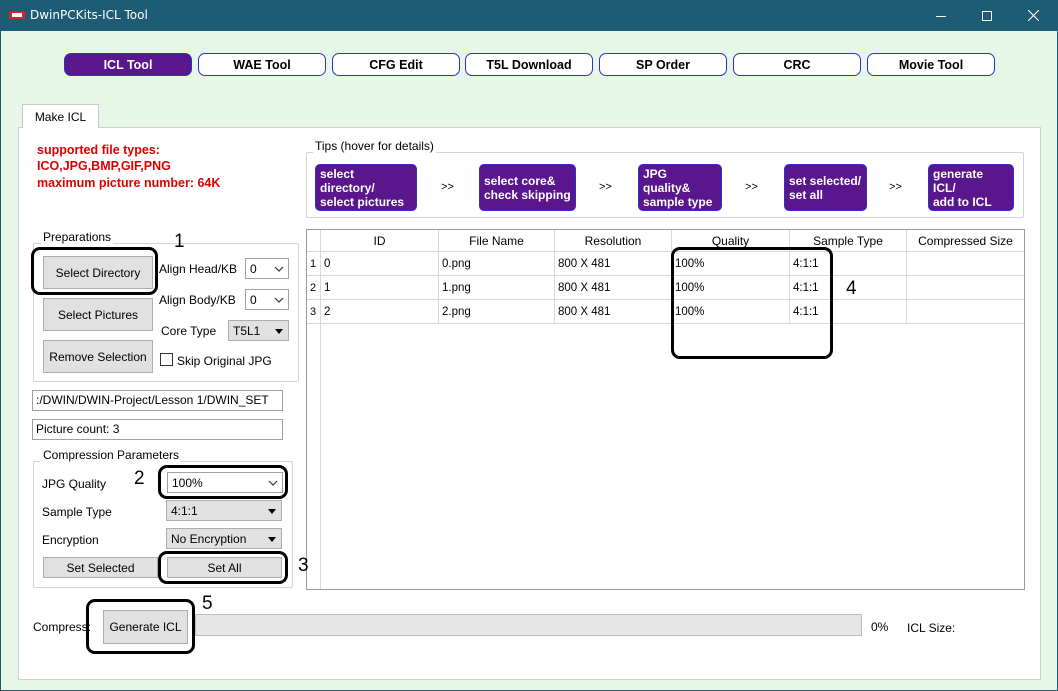 The width and height of the screenshot is (1058, 691). I want to click on table-corner, so click(314, 241).